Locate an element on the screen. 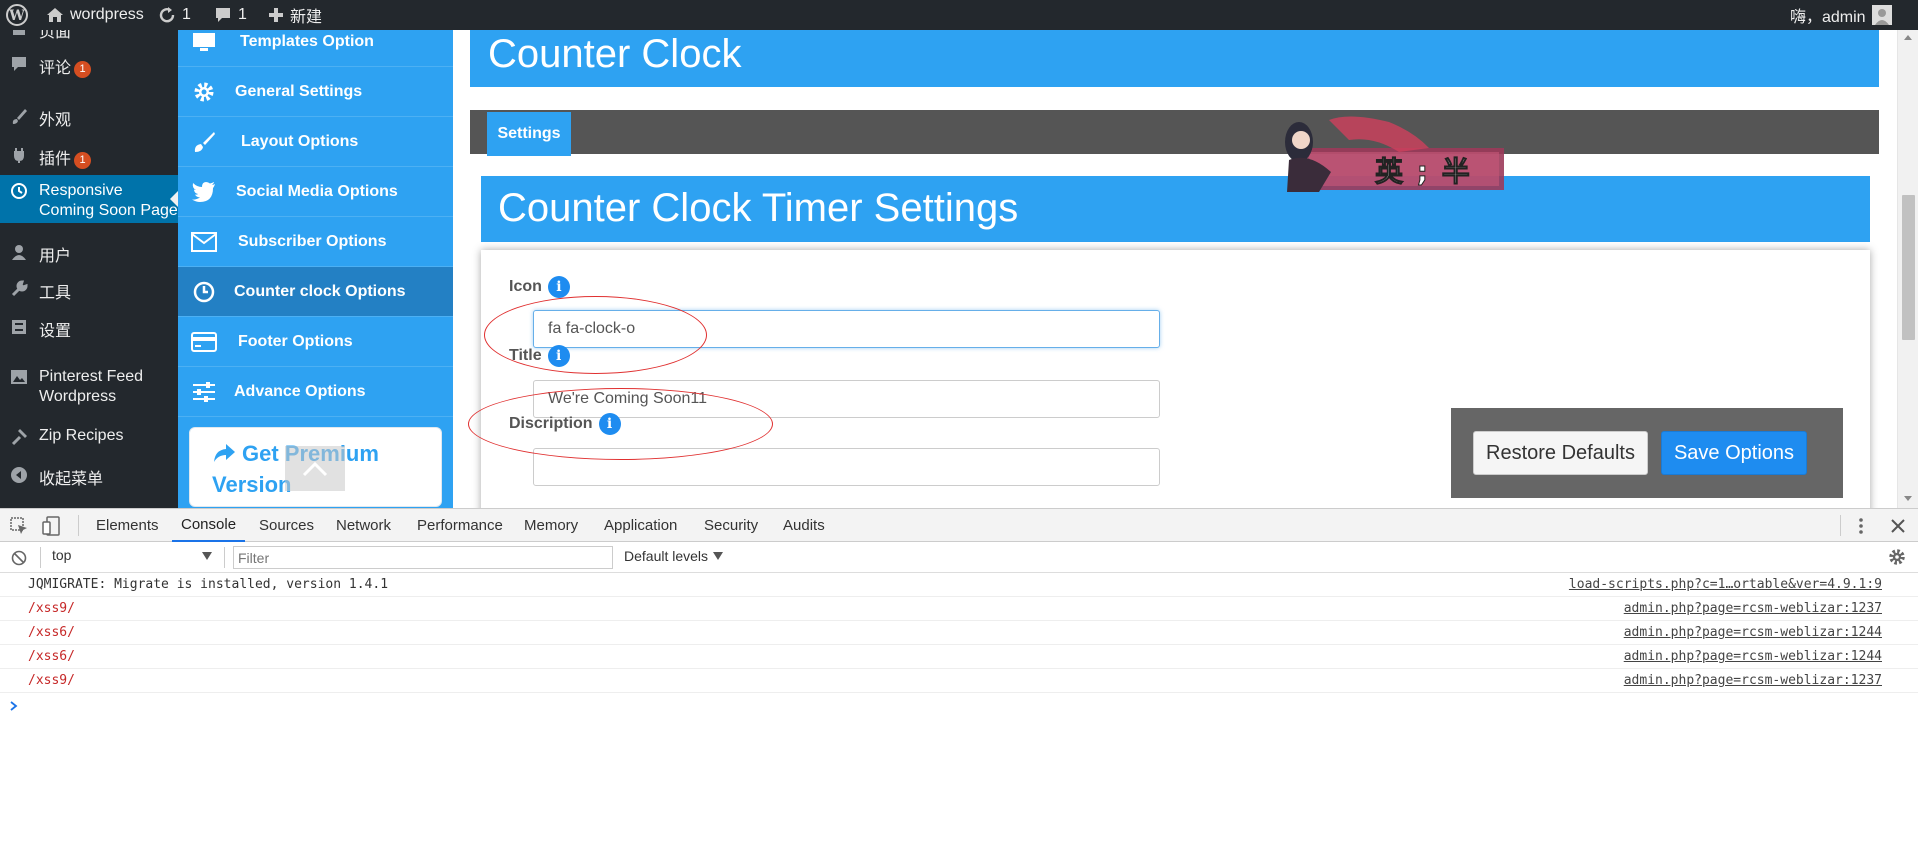 The image size is (1918, 867). title-input is located at coordinates (846, 399).